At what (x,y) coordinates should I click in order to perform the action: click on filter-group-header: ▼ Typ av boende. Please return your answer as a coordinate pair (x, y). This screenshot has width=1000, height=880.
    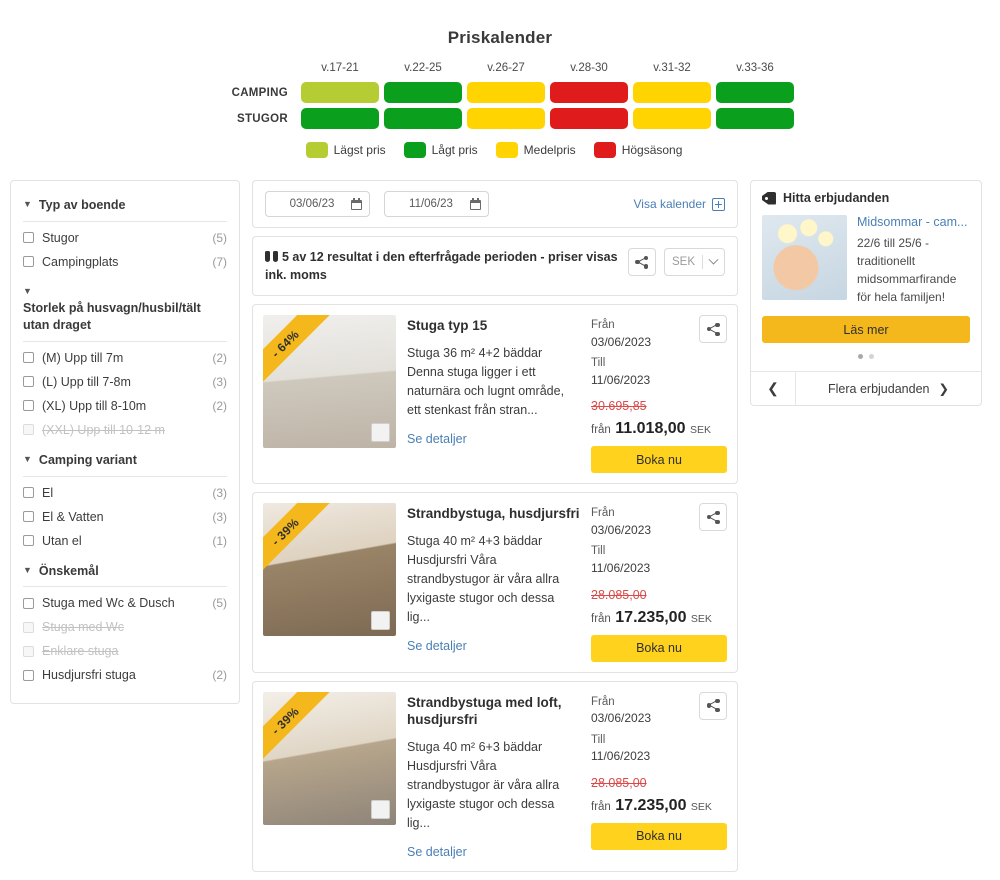
    Looking at the image, I should click on (125, 206).